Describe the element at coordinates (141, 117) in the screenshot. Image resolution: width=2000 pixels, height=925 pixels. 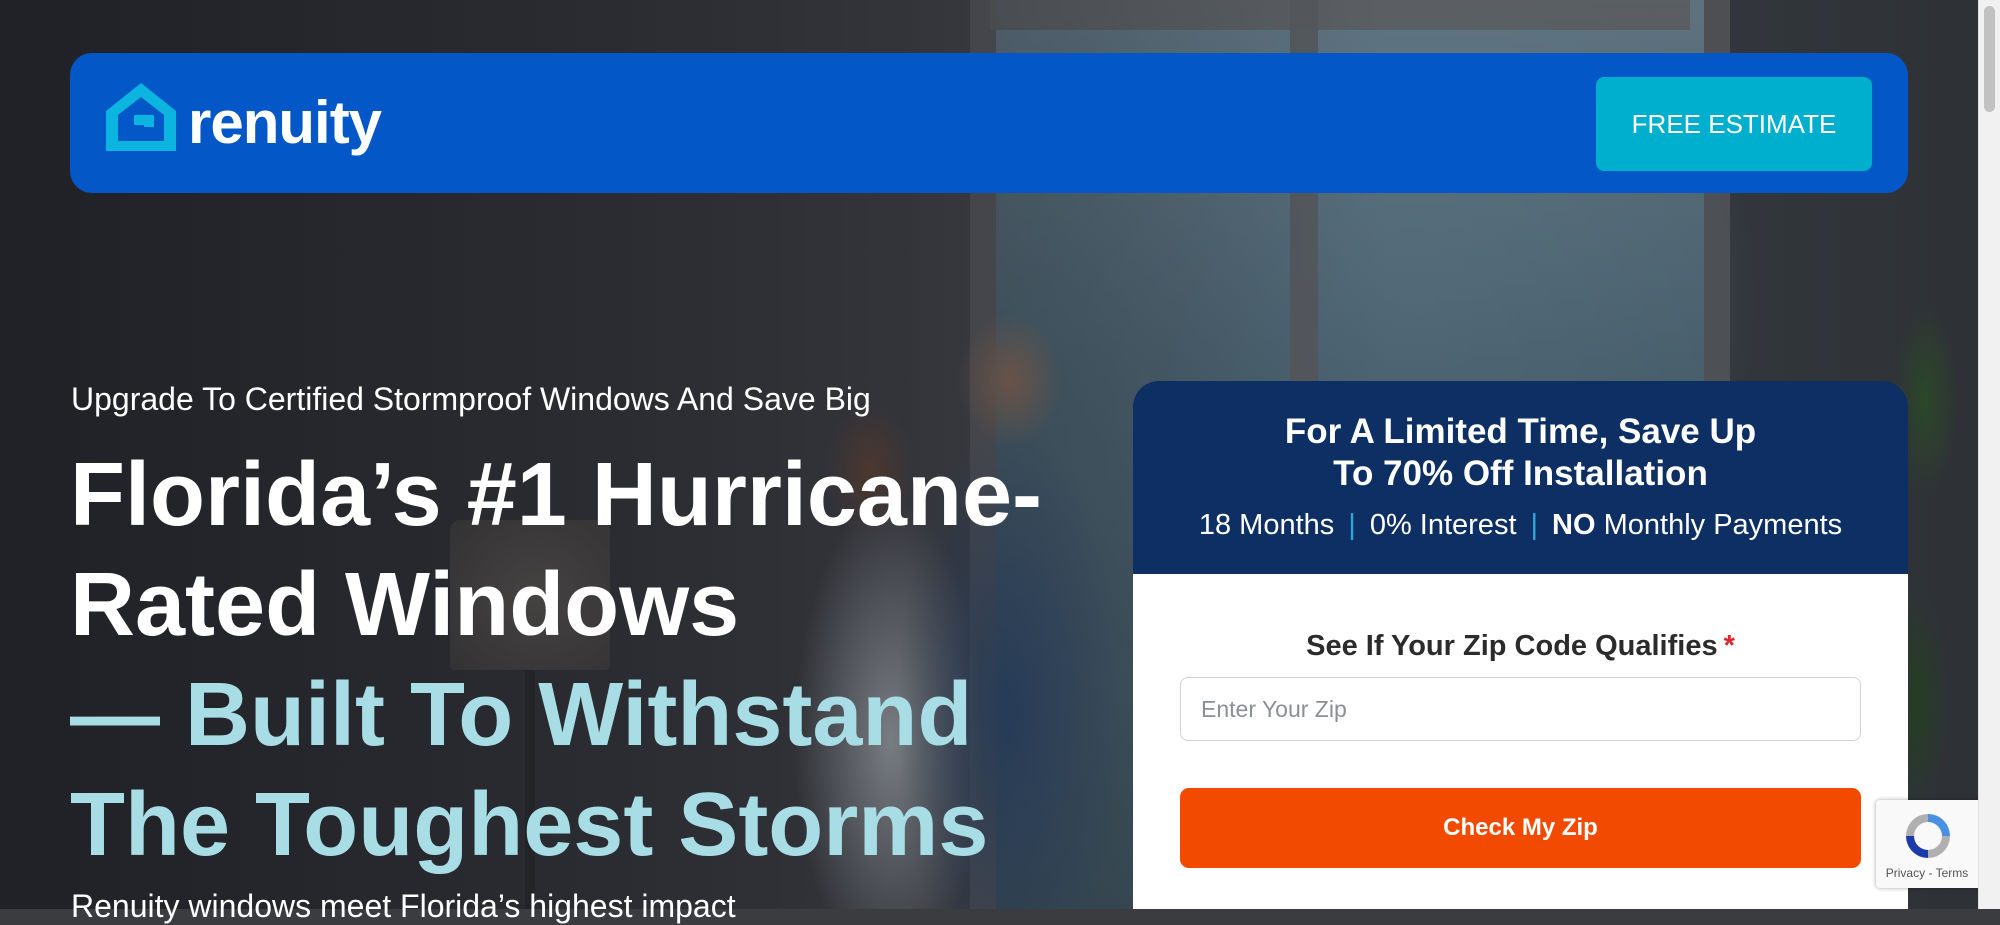
I see `house-icon` at that location.